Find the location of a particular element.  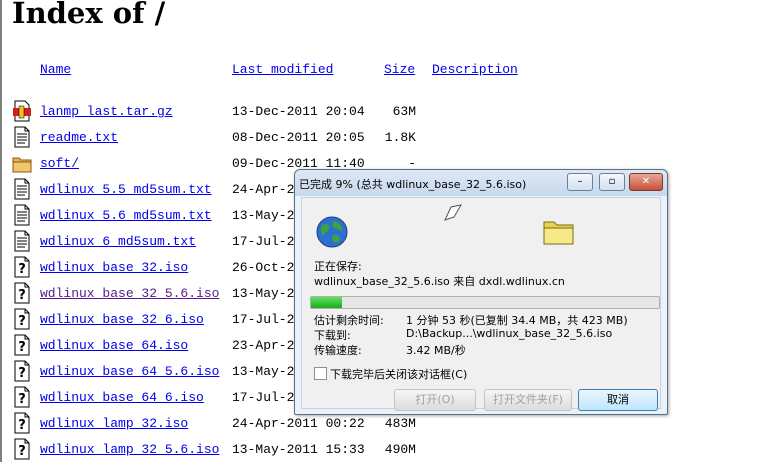

file-link: wdlinux_base_32.iso is located at coordinates (114, 267).